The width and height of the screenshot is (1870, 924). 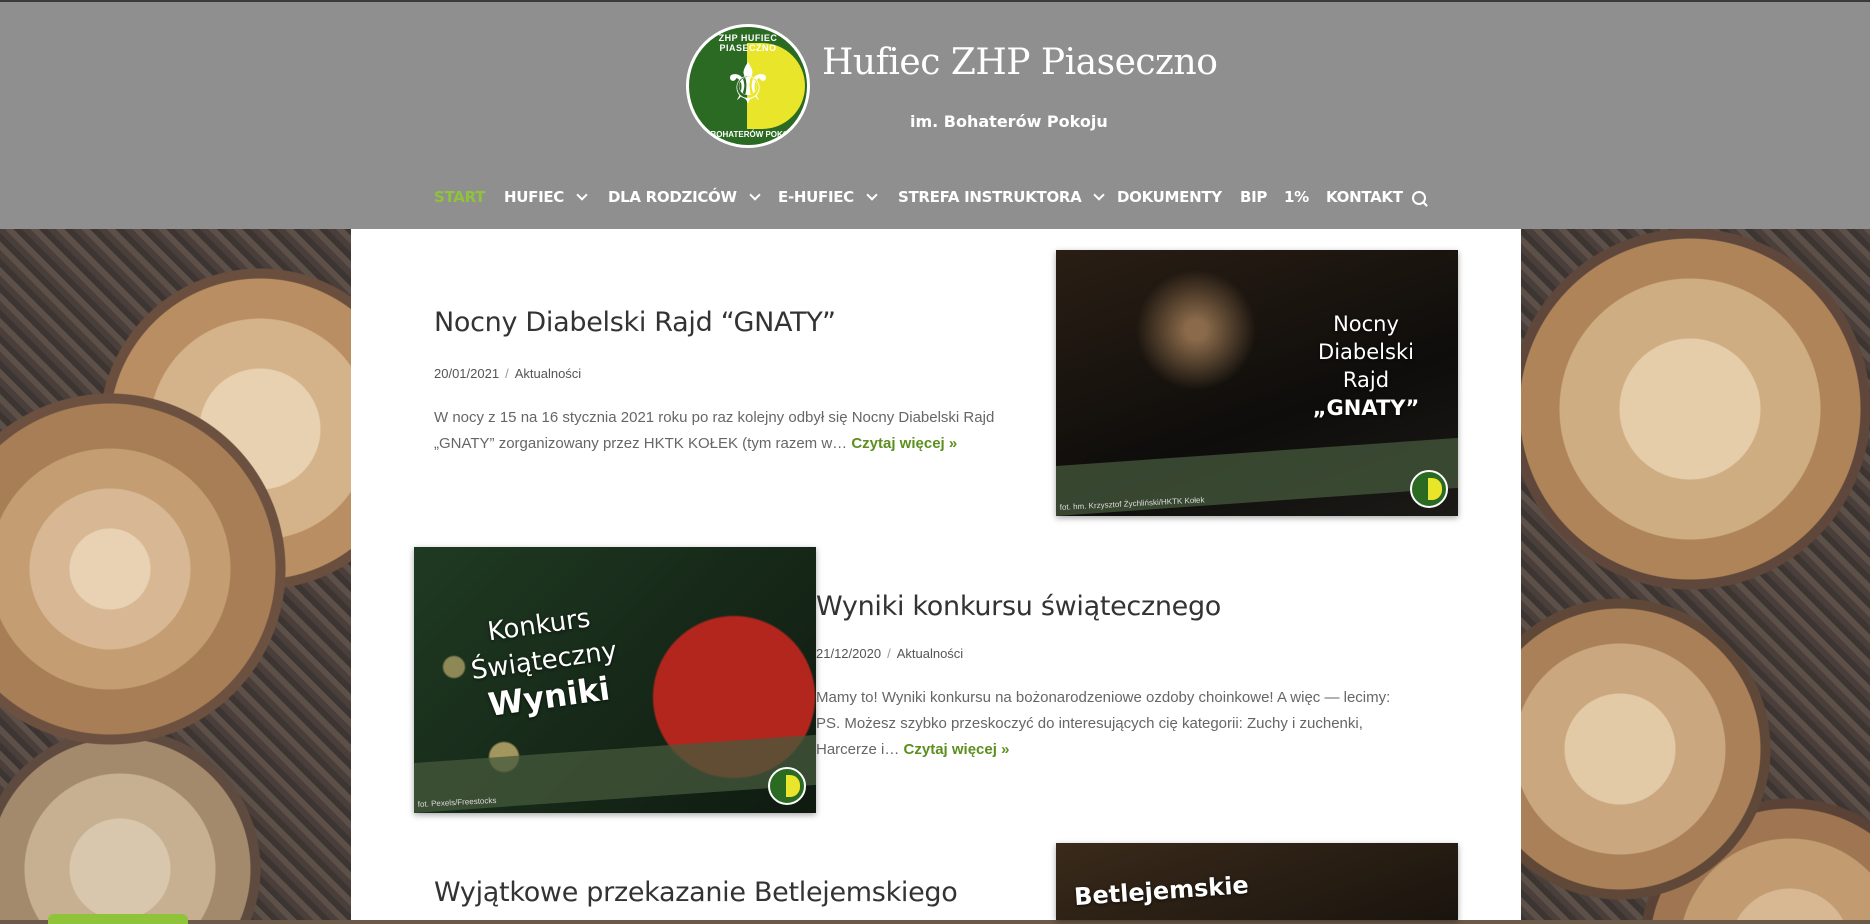 What do you see at coordinates (748, 134) in the screenshot?
I see `logo-text-bottom: im. BOHATERÓW POKOJU` at bounding box center [748, 134].